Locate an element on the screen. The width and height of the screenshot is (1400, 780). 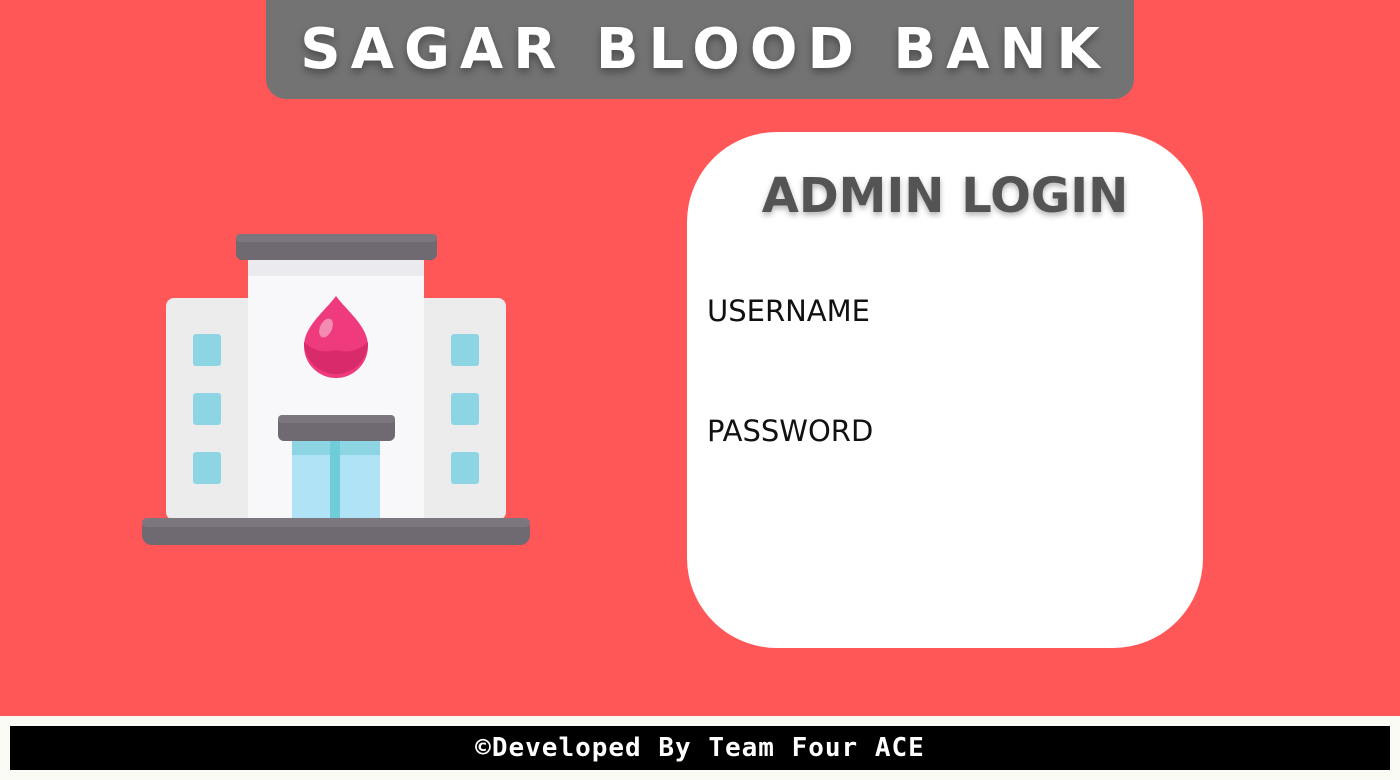
footer-credit: ©Developed By Team Four ACE is located at coordinates (700, 748).